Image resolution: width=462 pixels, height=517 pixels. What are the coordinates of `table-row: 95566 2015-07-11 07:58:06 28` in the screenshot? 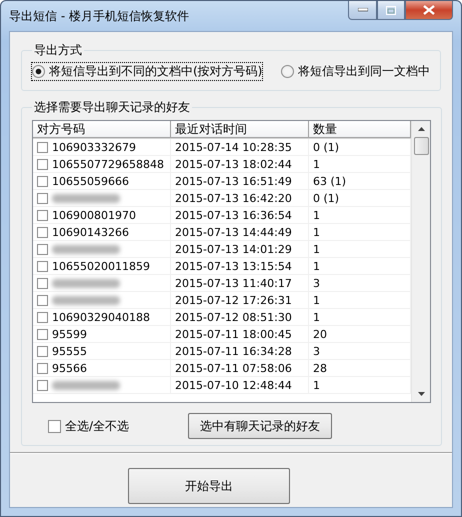 It's located at (222, 368).